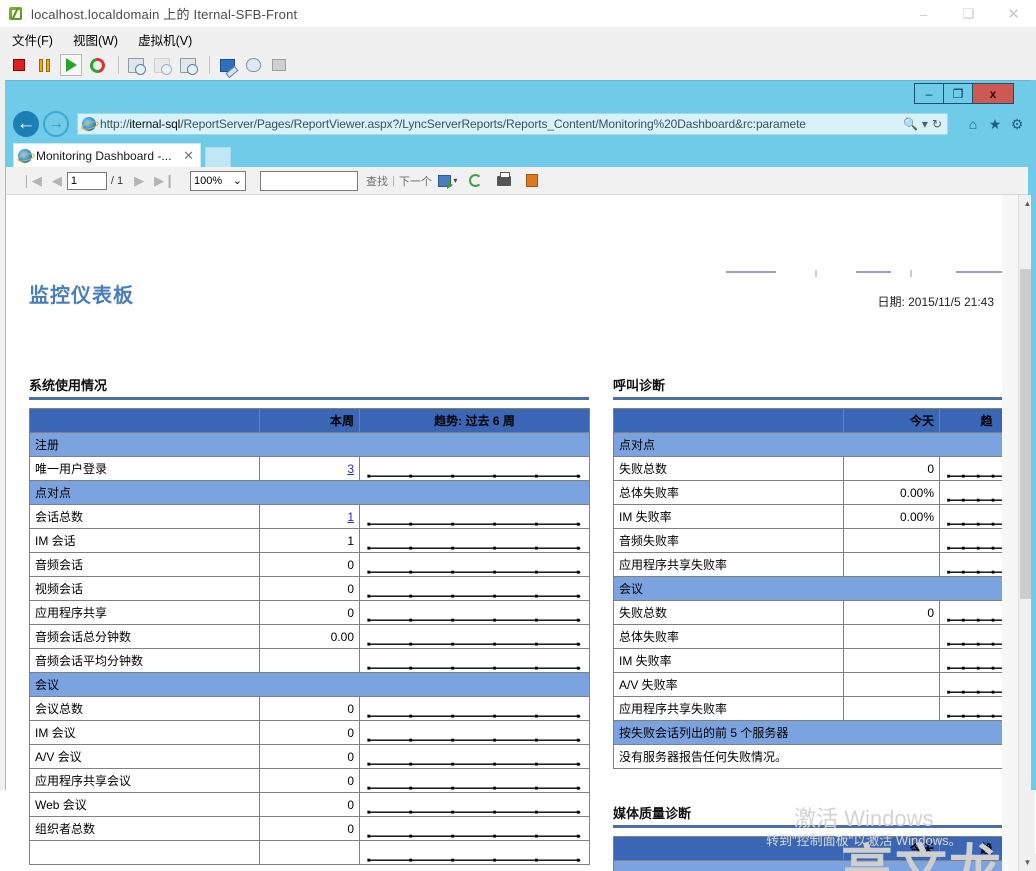  I want to click on clipped-remnant-art, so click(866, 273).